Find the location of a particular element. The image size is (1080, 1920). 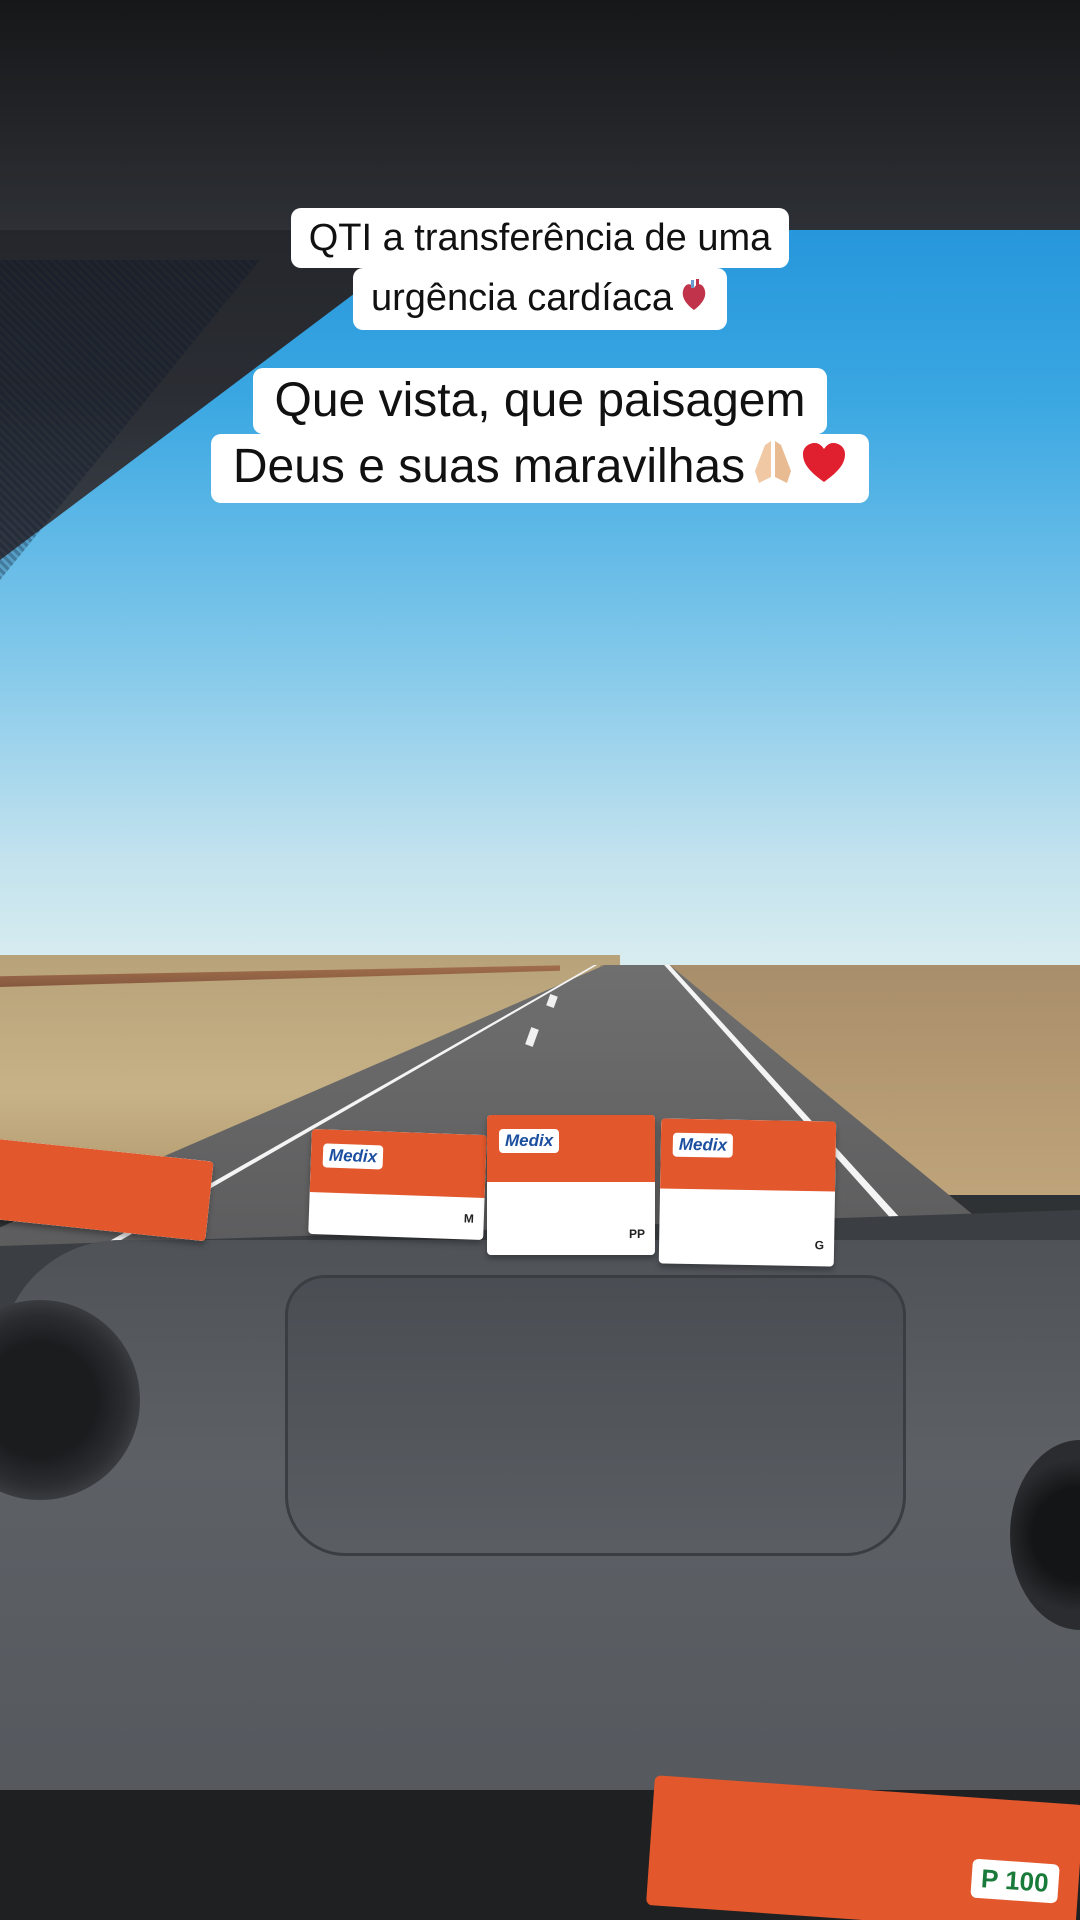

box-size: PP is located at coordinates (636, 1234).